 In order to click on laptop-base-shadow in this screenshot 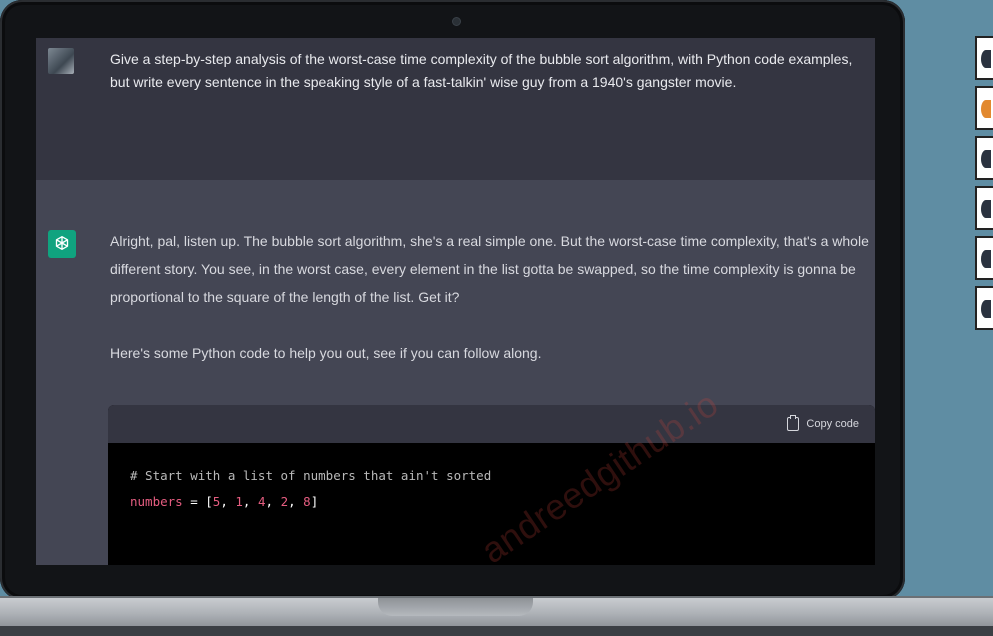, I will do `click(496, 631)`.